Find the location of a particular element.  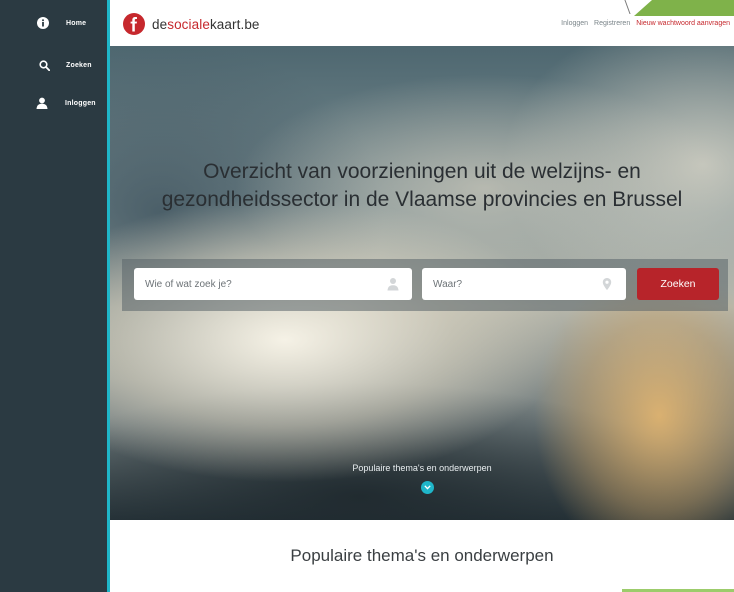

scroll-down-button is located at coordinates (427, 487).